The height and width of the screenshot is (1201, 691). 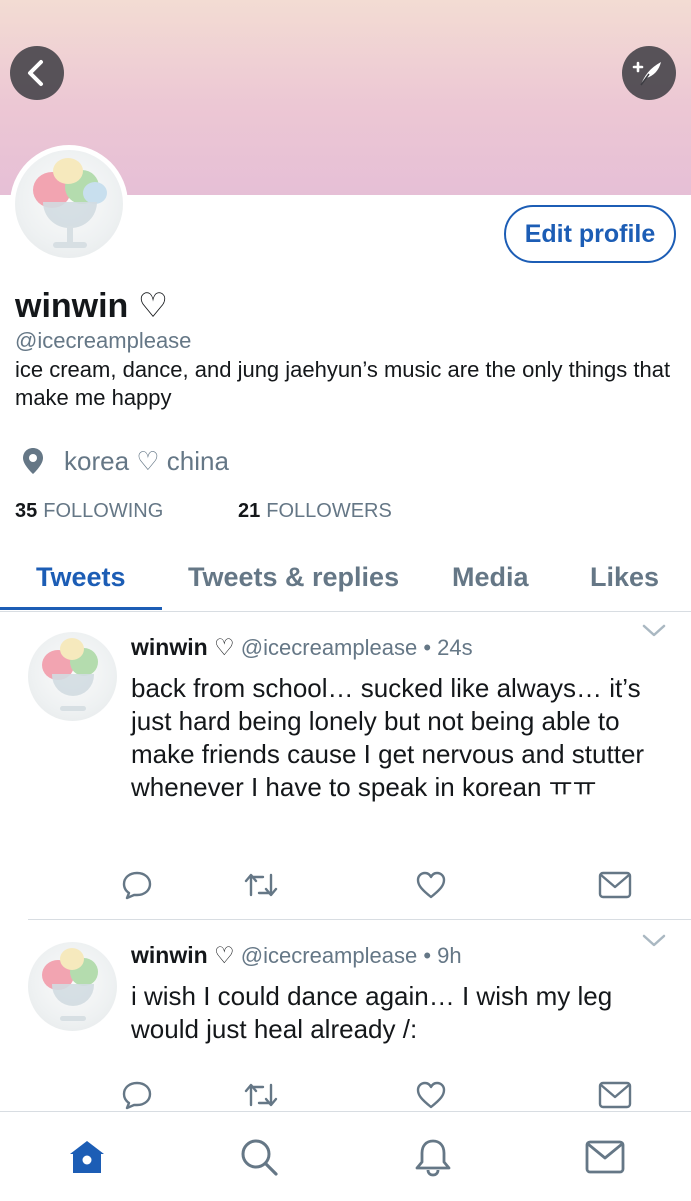 What do you see at coordinates (103, 340) in the screenshot?
I see `profile-handle: @icecreamplease` at bounding box center [103, 340].